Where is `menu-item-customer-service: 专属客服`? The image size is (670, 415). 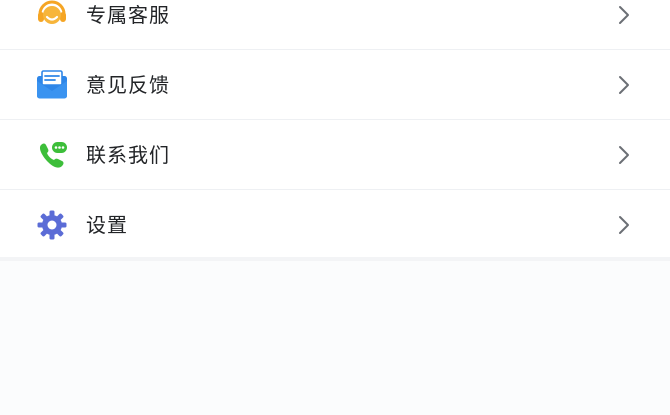
menu-item-customer-service: 专属客服 is located at coordinates (335, 25).